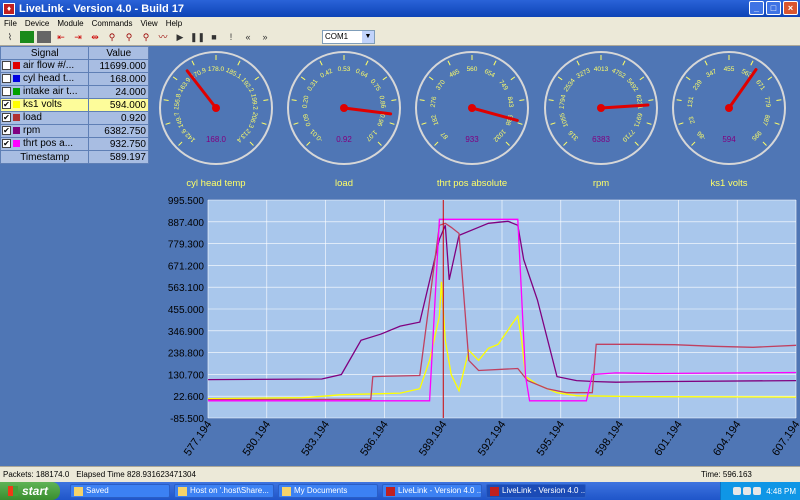  What do you see at coordinates (45, 53) in the screenshot?
I see `signal-header: Signal` at bounding box center [45, 53].